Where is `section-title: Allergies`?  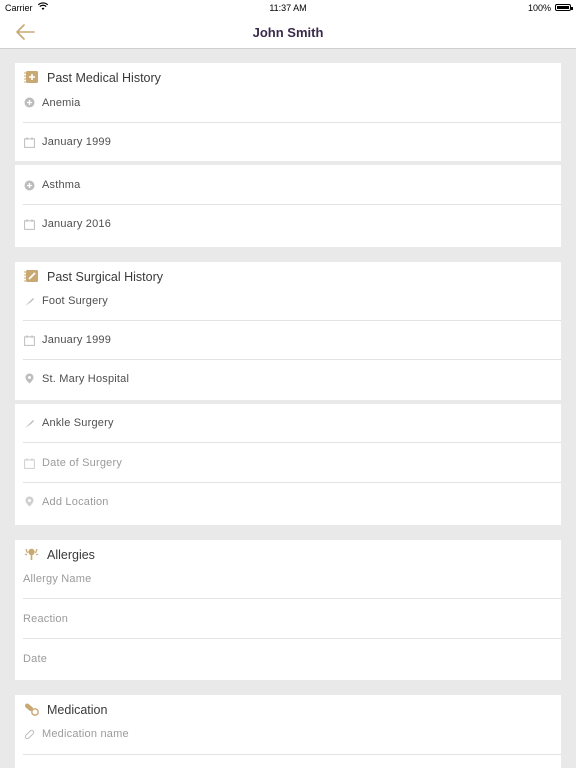 section-title: Allergies is located at coordinates (71, 555).